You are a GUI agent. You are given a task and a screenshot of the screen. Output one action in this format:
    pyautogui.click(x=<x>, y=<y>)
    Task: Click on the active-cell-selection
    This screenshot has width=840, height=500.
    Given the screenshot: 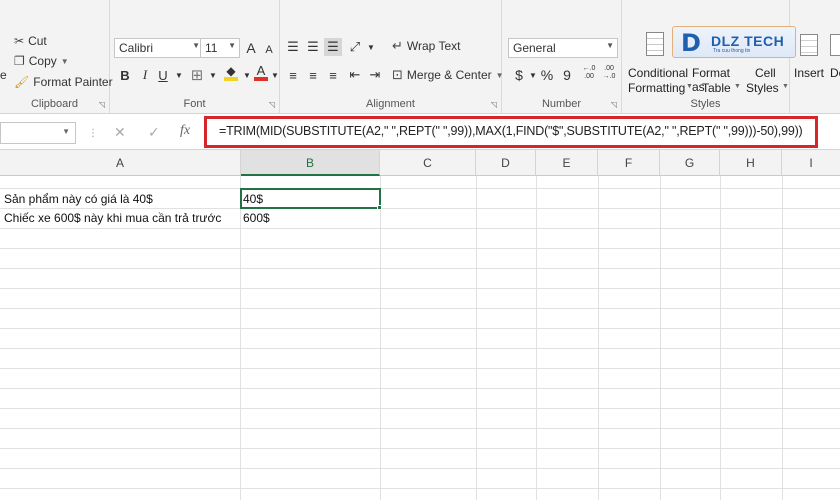 What is the action you would take?
    pyautogui.click(x=310, y=198)
    